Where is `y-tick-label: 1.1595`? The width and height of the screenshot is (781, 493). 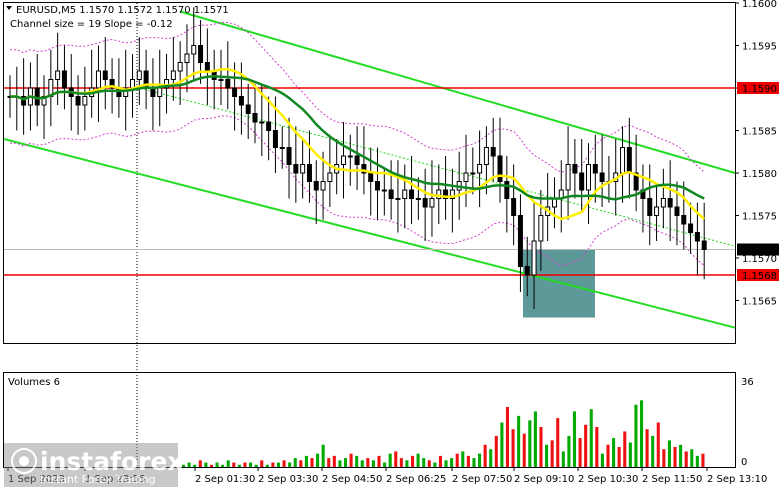
y-tick-label: 1.1595 is located at coordinates (759, 47).